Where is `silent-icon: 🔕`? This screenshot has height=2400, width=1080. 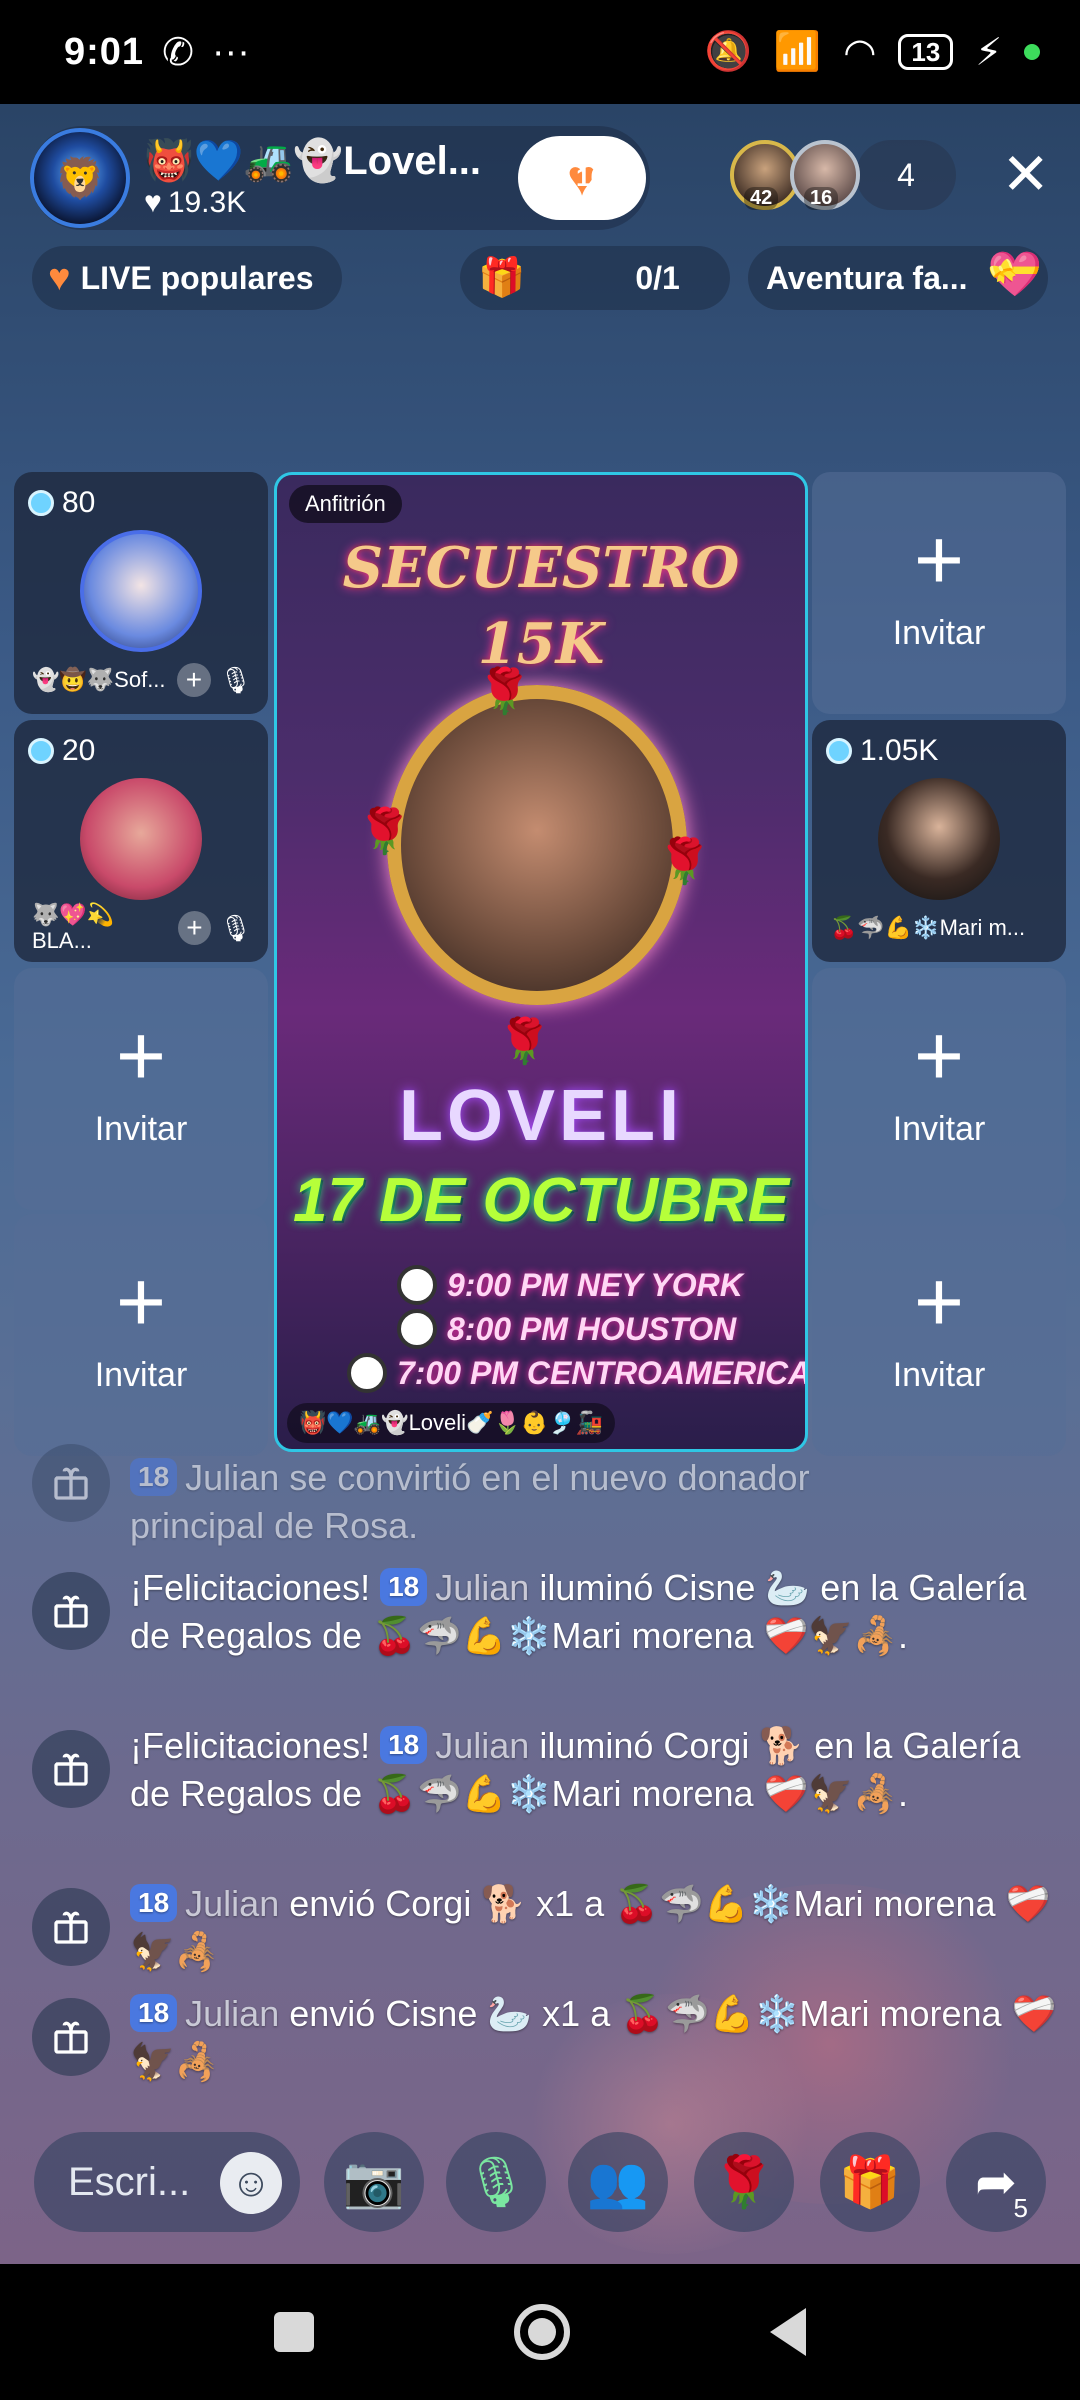
silent-icon: 🔕 is located at coordinates (728, 52).